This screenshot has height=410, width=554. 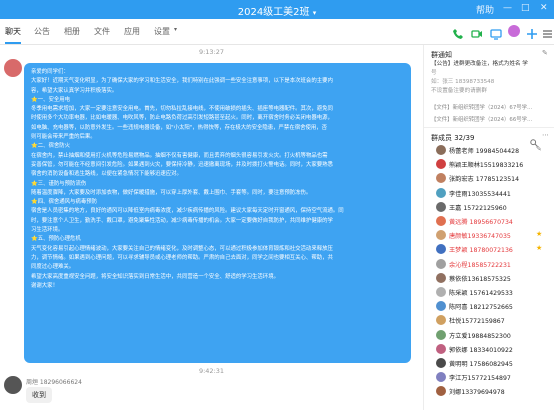 What do you see at coordinates (273, 12) in the screenshot?
I see `group-name: 2024级工美2班` at bounding box center [273, 12].